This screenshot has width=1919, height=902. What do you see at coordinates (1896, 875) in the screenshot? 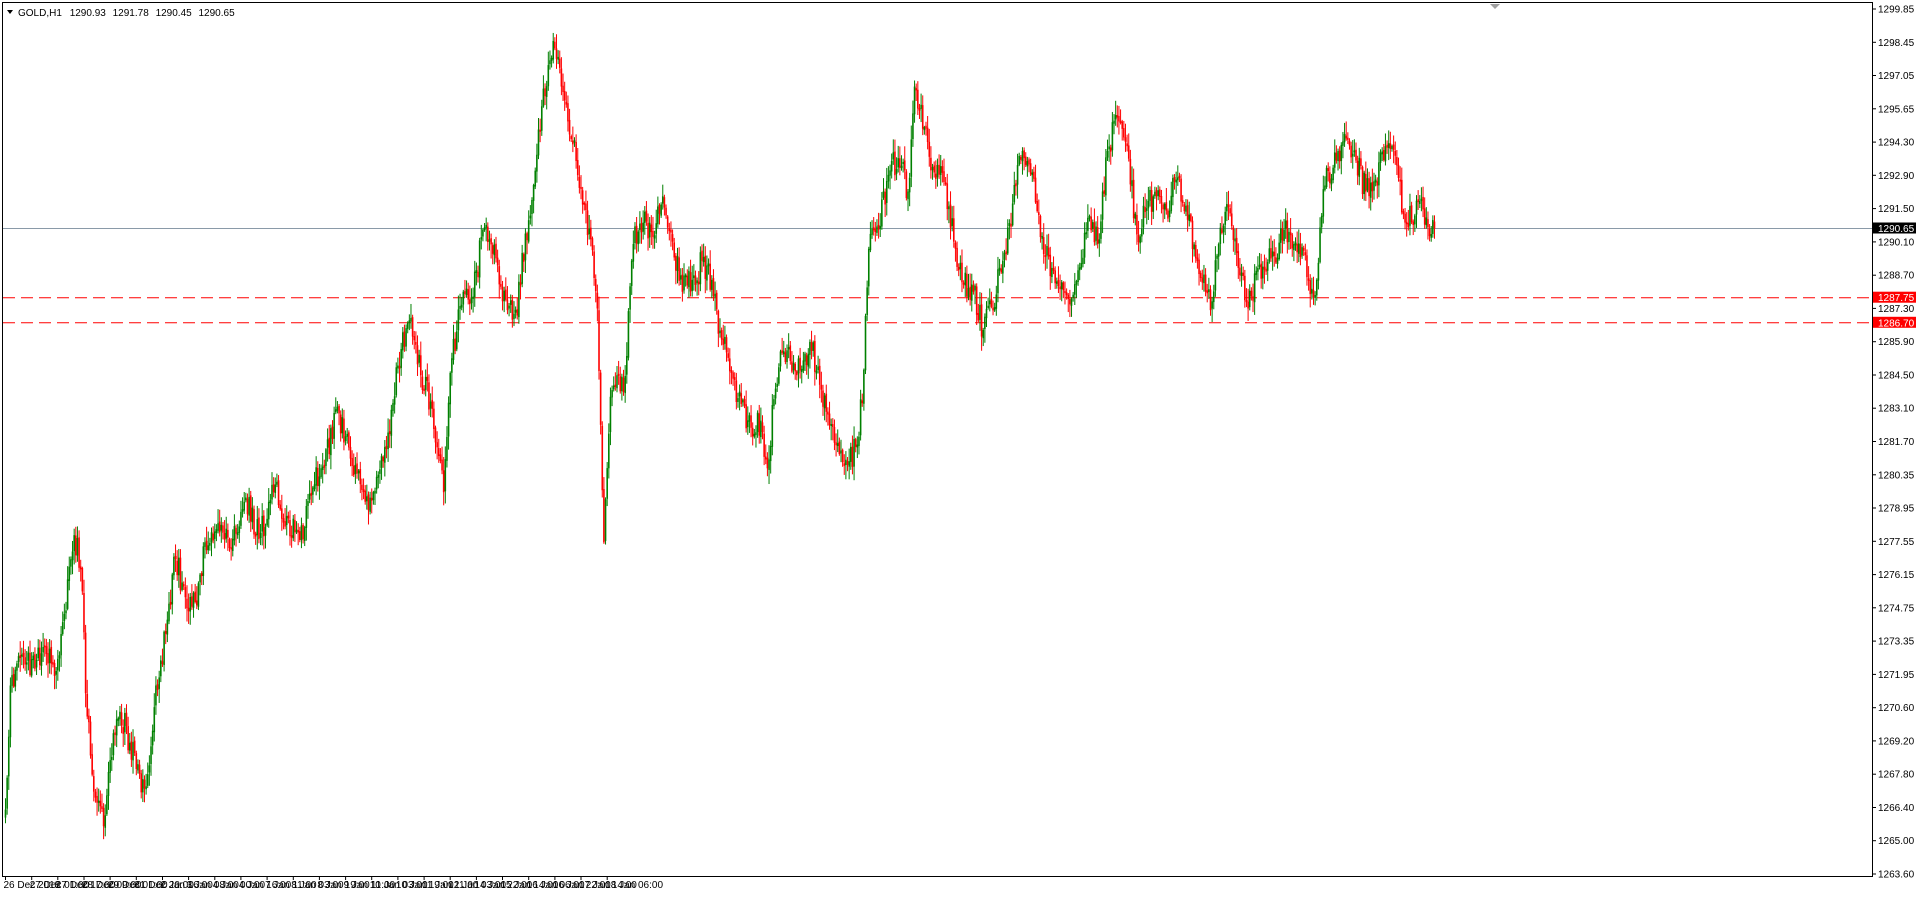
I see `y-tick-label: 1263.60` at bounding box center [1896, 875].